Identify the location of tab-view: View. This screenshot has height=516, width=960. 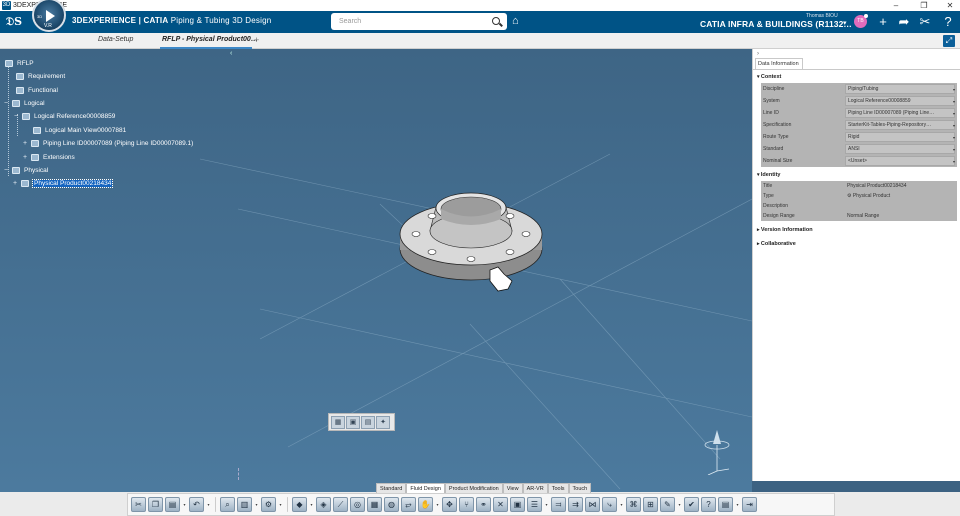
(512, 488).